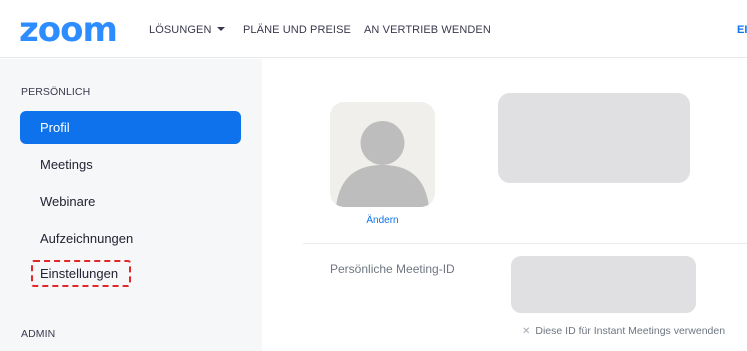 Image resolution: width=747 pixels, height=351 pixels. Describe the element at coordinates (130, 164) in the screenshot. I see `sidebar-item-meetings: Meetings` at that location.